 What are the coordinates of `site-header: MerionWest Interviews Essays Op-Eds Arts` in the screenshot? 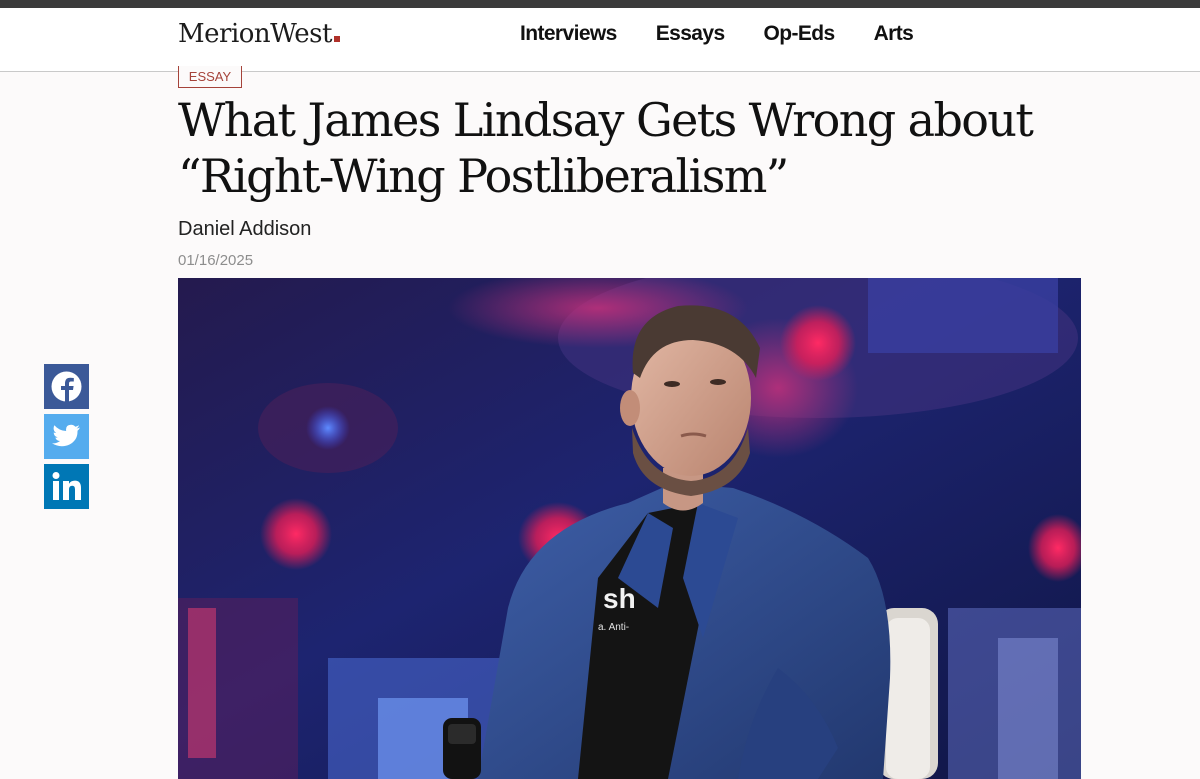 It's located at (600, 40).